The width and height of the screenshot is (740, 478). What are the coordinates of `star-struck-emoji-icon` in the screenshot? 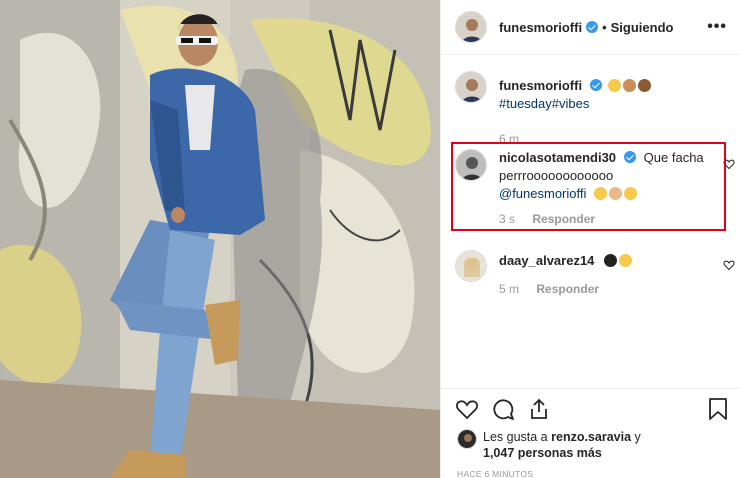 It's located at (626, 260).